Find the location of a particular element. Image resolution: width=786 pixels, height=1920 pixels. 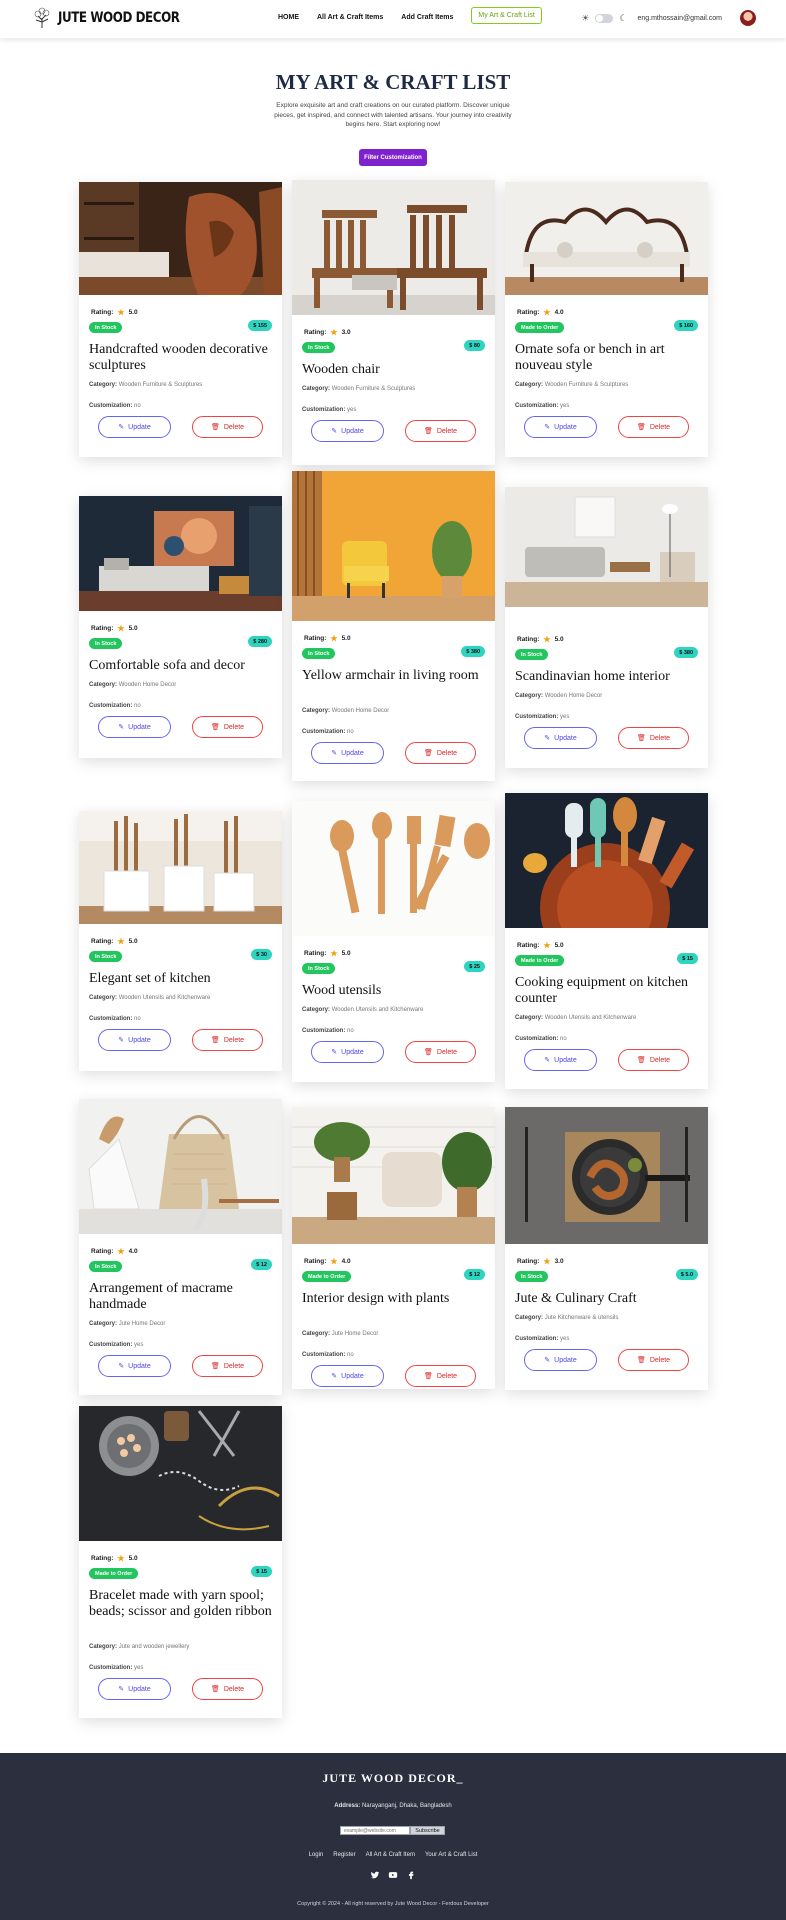

avatar is located at coordinates (748, 18).